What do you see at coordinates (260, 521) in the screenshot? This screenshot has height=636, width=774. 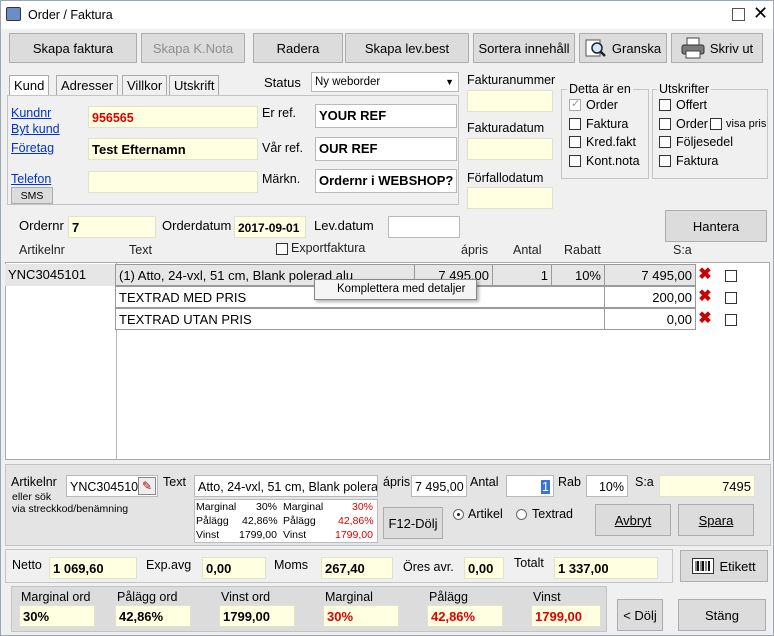 I see `stat-markup-a: 42,86%` at bounding box center [260, 521].